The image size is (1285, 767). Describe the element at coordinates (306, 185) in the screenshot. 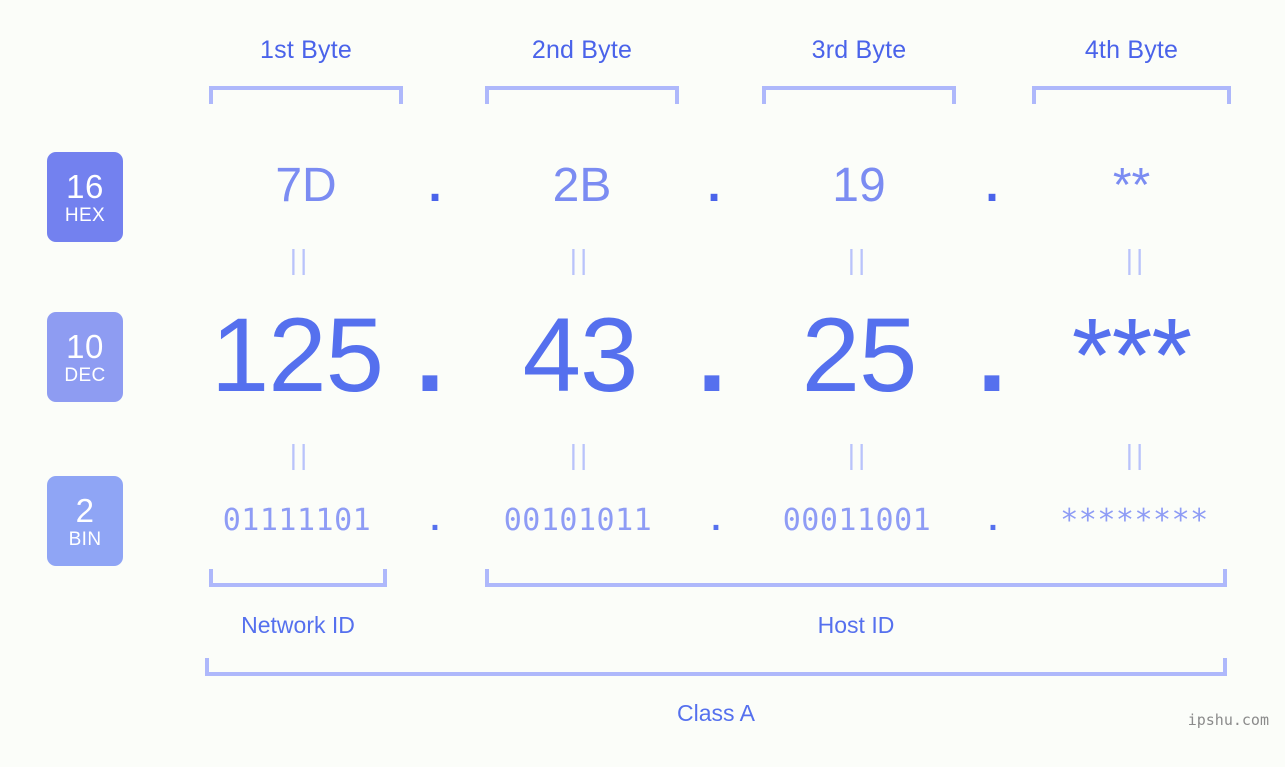

I see `hex-octet-1: 7D` at that location.